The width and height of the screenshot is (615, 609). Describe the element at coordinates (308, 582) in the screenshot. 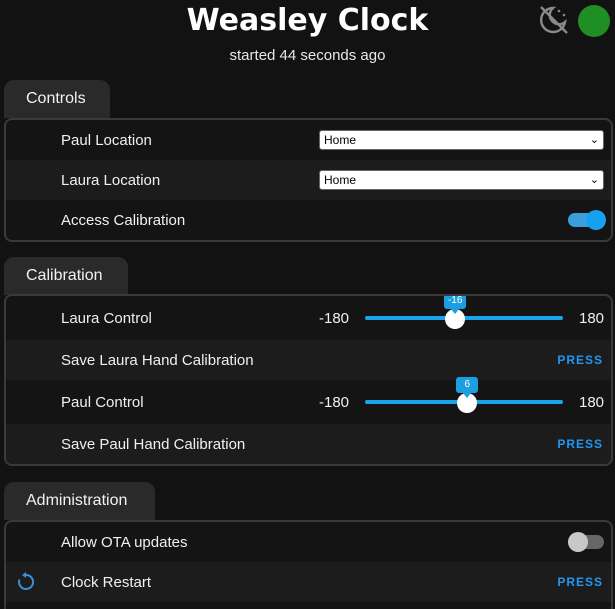

I see `clock-restart-row: Clock Restart PRESS` at that location.